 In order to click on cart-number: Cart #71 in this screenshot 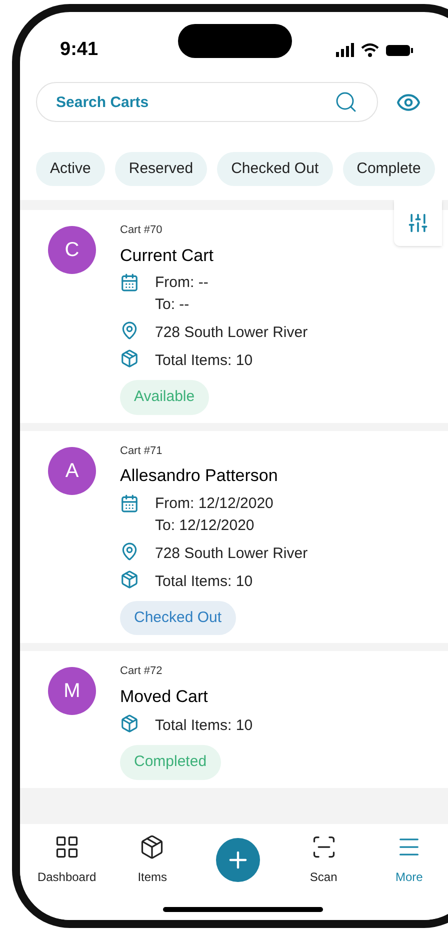, I will do `click(142, 451)`.